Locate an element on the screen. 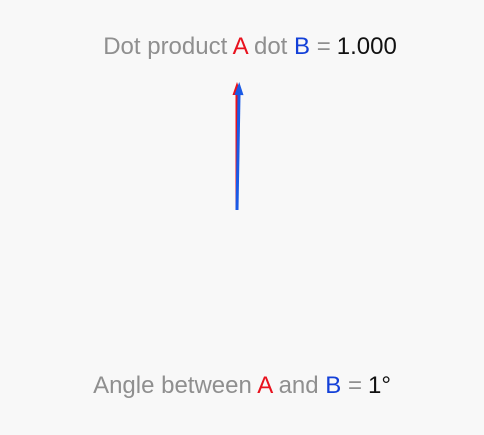 The height and width of the screenshot is (435, 484). angle-prefix: Angle between is located at coordinates (172, 385).